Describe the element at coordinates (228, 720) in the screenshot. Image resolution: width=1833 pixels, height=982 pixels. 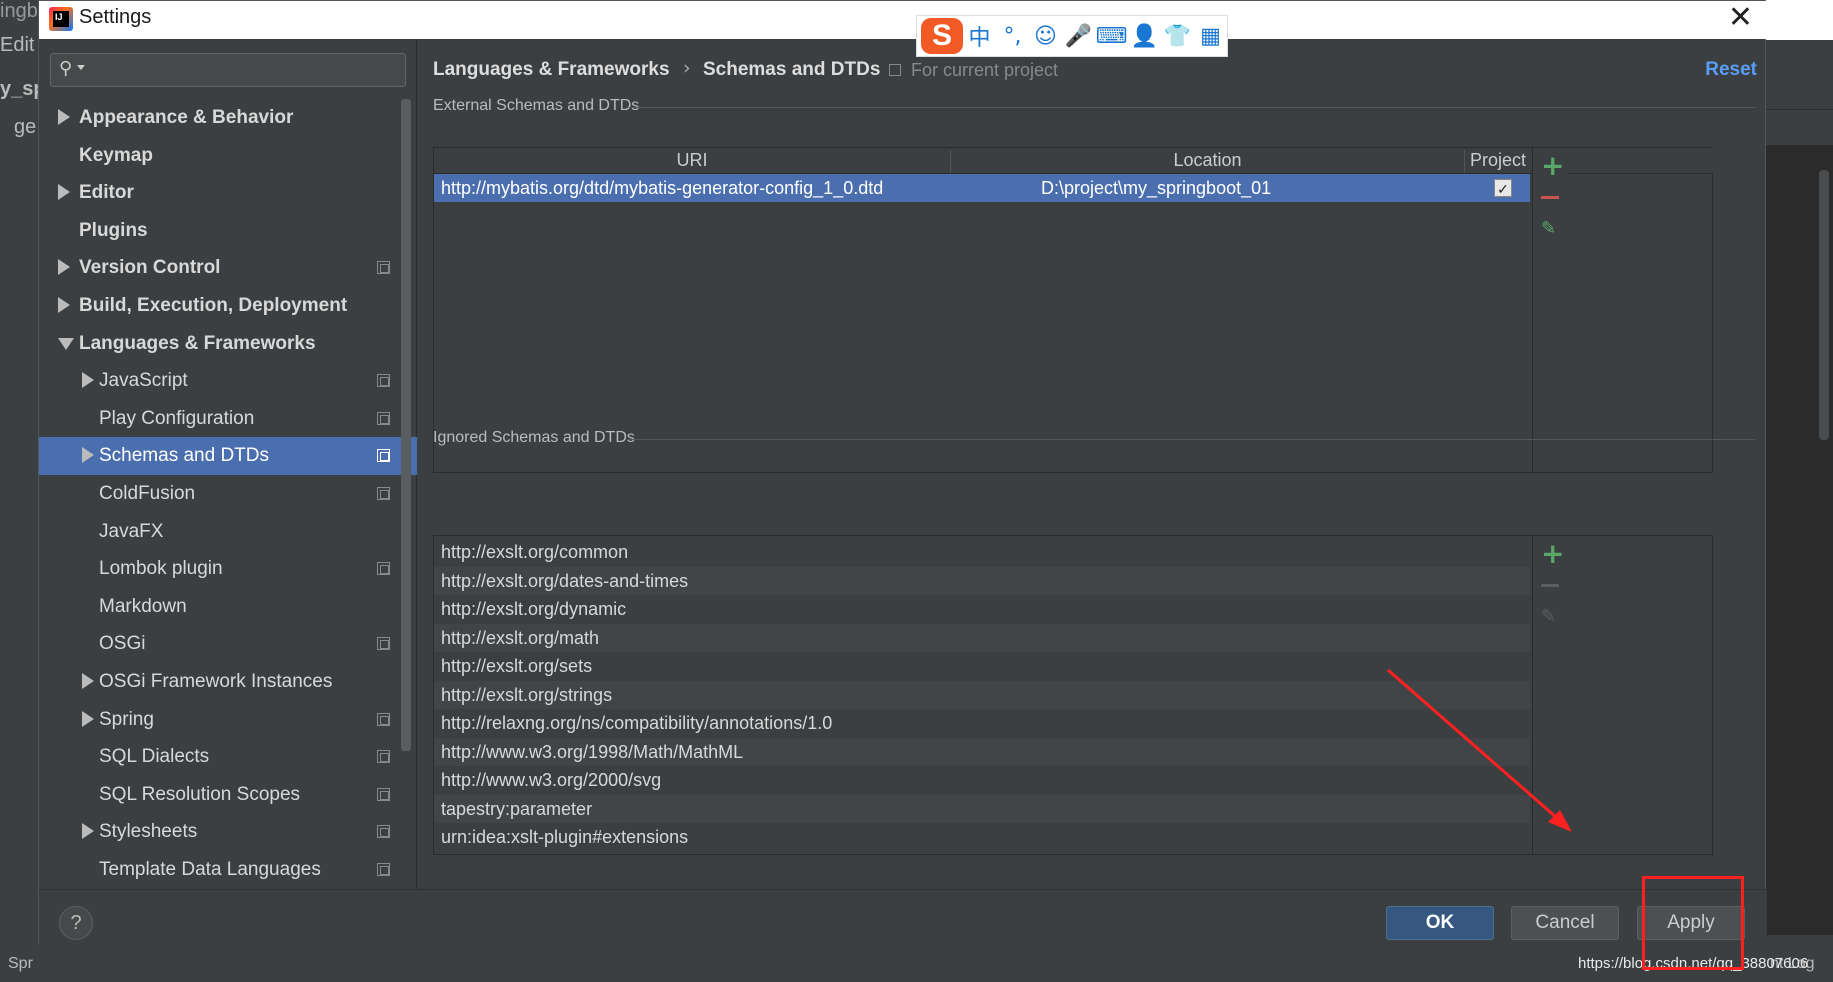
I see `sidebar-item: Spring` at that location.